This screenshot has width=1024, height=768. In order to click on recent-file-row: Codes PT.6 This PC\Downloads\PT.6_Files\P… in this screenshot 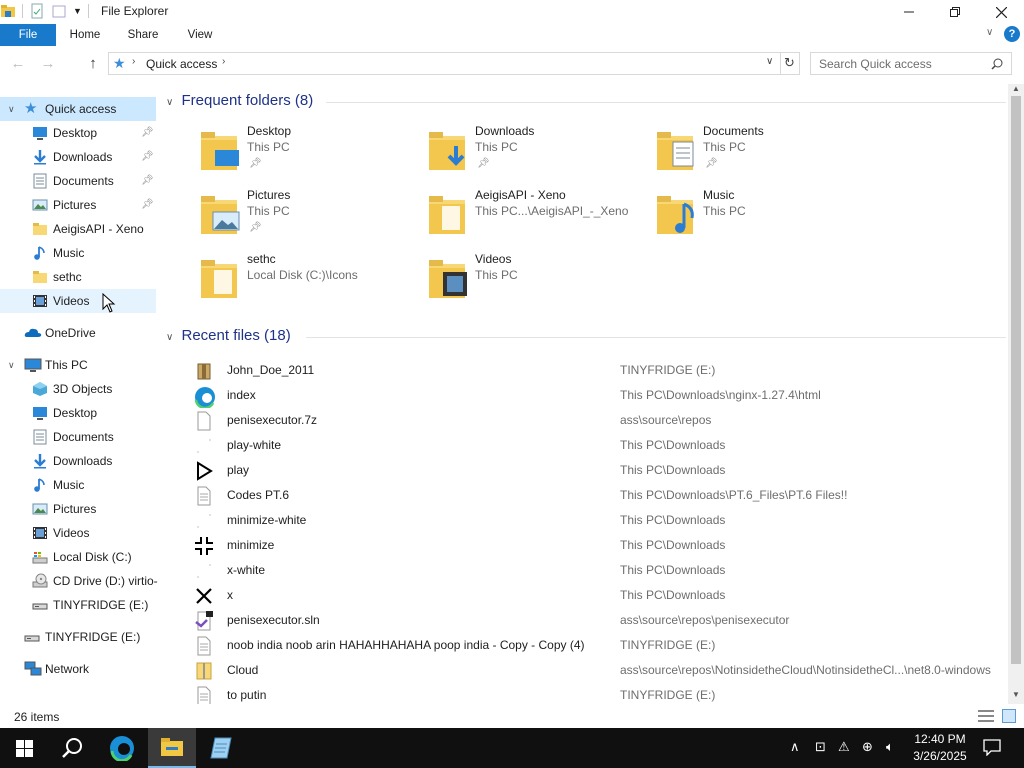, I will do `click(584, 495)`.